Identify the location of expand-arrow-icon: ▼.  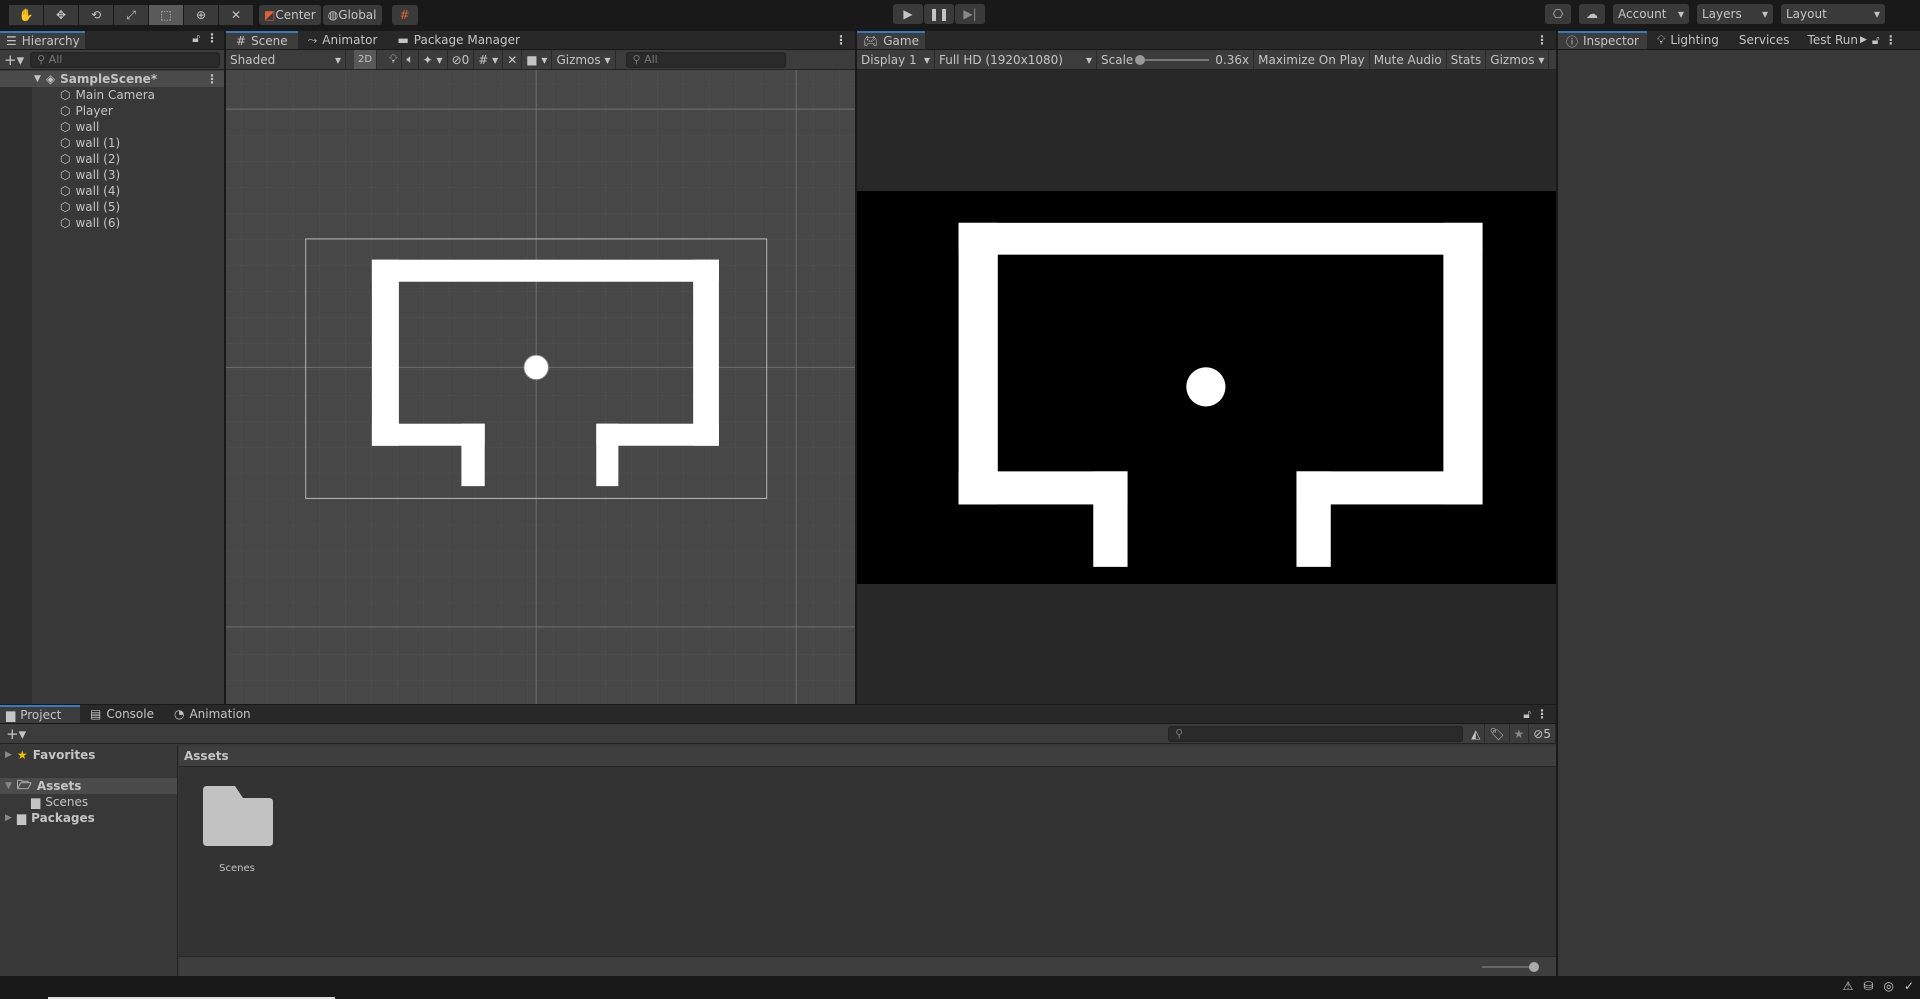
(37, 79).